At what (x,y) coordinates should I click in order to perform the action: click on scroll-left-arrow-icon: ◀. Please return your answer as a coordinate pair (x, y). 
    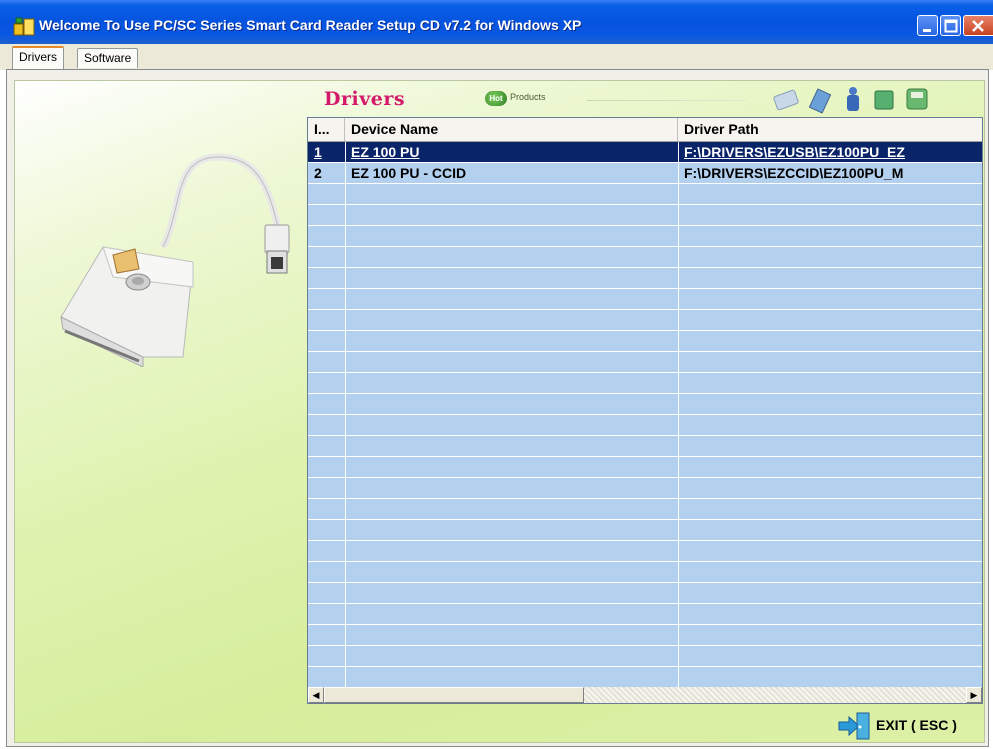
    Looking at the image, I should click on (316, 695).